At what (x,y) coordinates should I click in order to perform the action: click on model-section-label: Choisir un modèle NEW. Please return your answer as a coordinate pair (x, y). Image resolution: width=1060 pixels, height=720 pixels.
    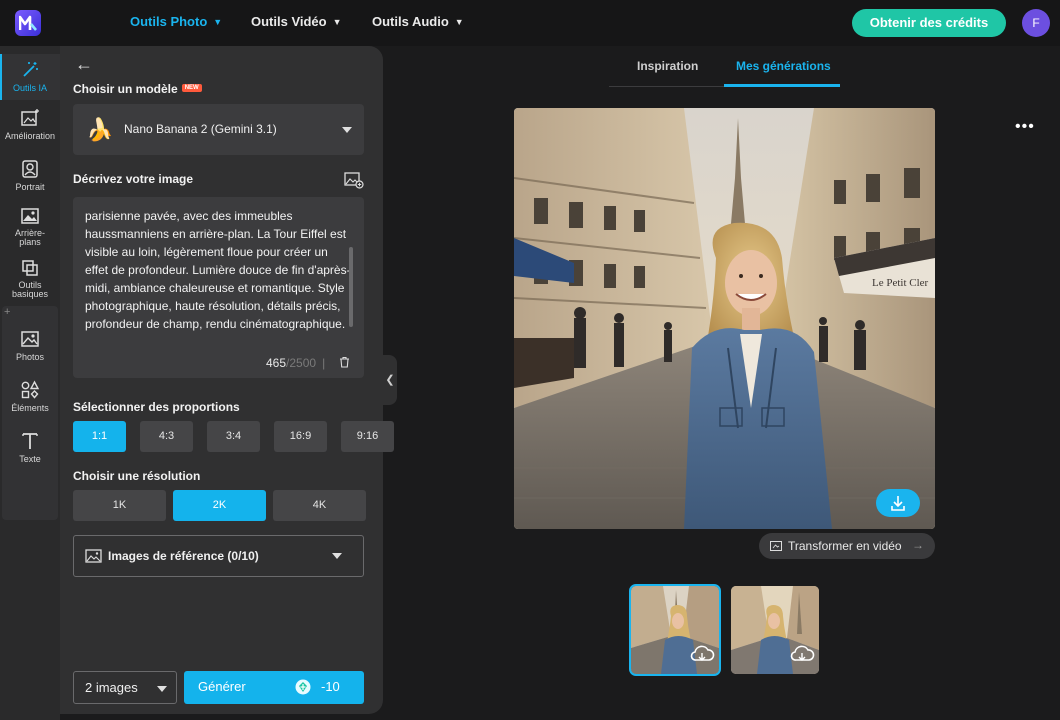
    Looking at the image, I should click on (137, 89).